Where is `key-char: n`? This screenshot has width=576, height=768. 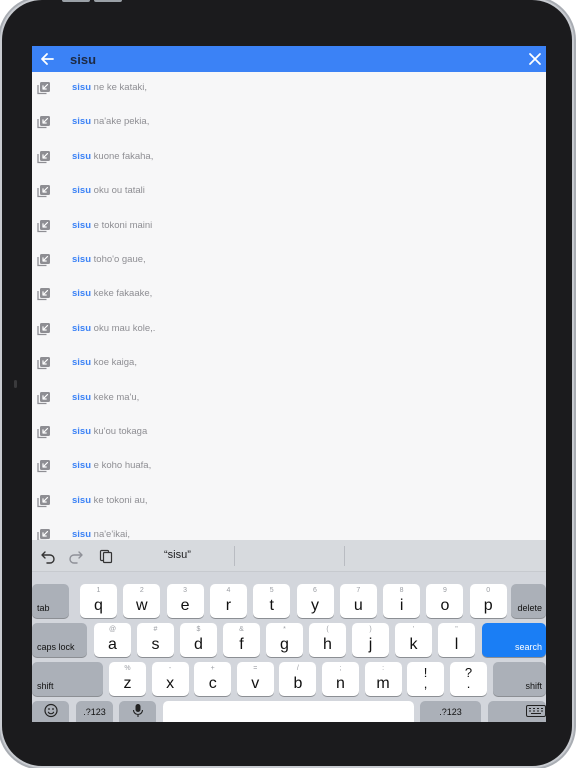 key-char: n is located at coordinates (340, 683).